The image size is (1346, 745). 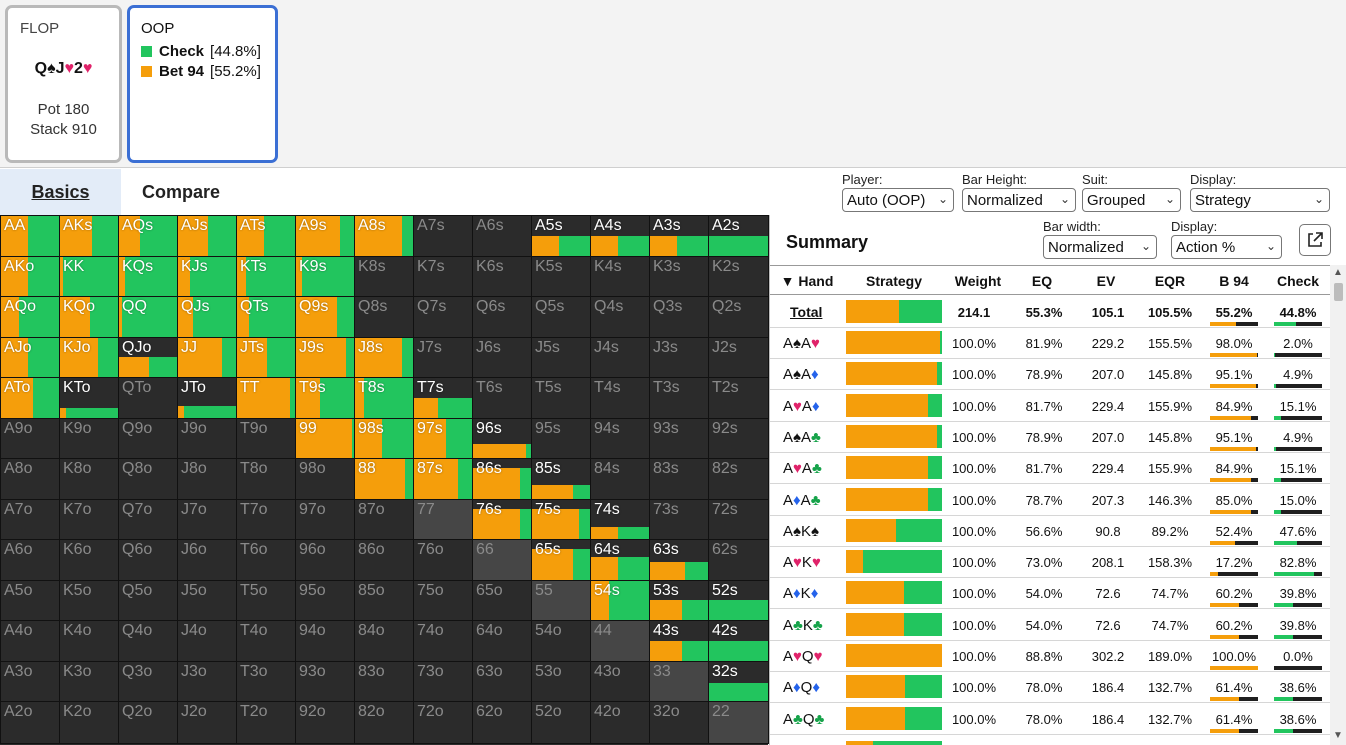 What do you see at coordinates (502, 438) in the screenshot?
I see `hand-cell: 96s` at bounding box center [502, 438].